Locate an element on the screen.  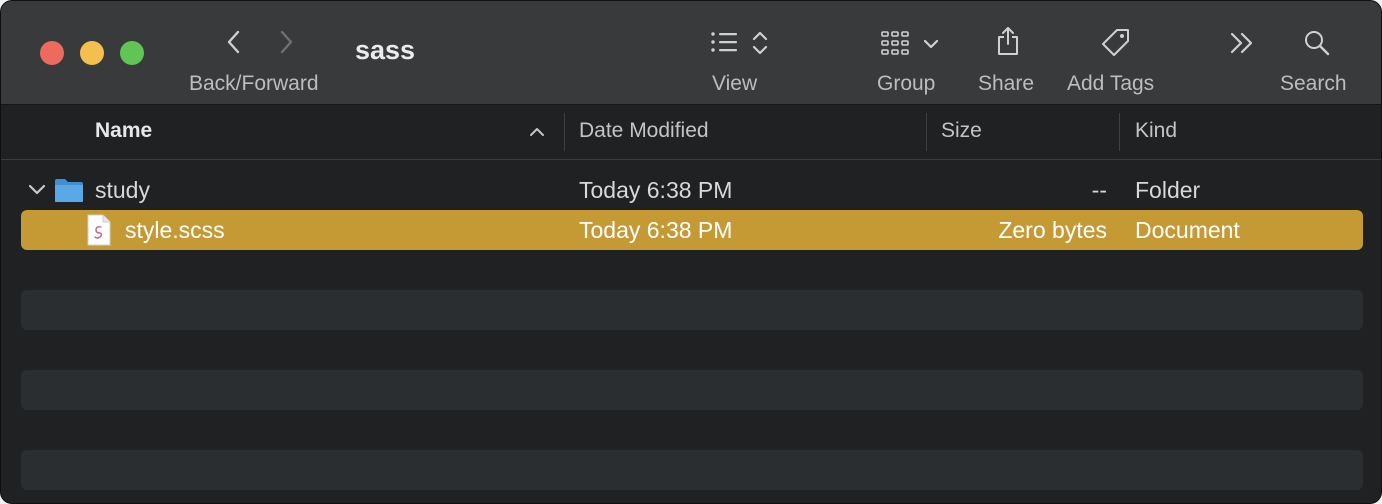
row-name: style.scss is located at coordinates (175, 230).